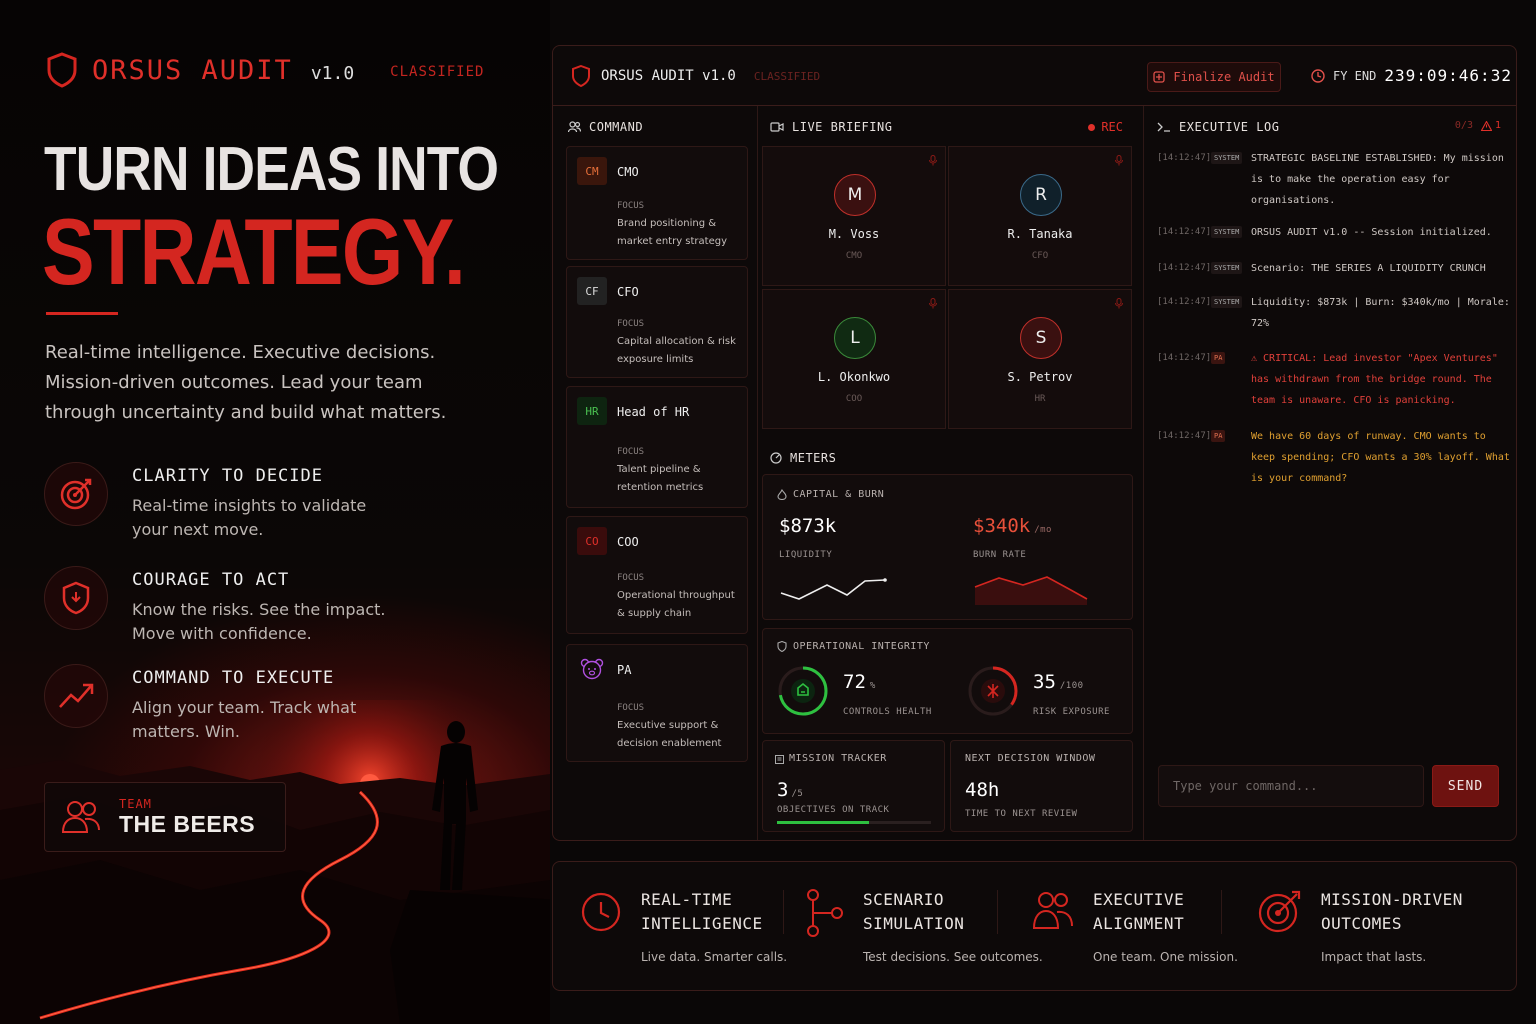 This screenshot has width=1536, height=1024. What do you see at coordinates (854, 234) in the screenshot?
I see `participant-name: M. Voss` at bounding box center [854, 234].